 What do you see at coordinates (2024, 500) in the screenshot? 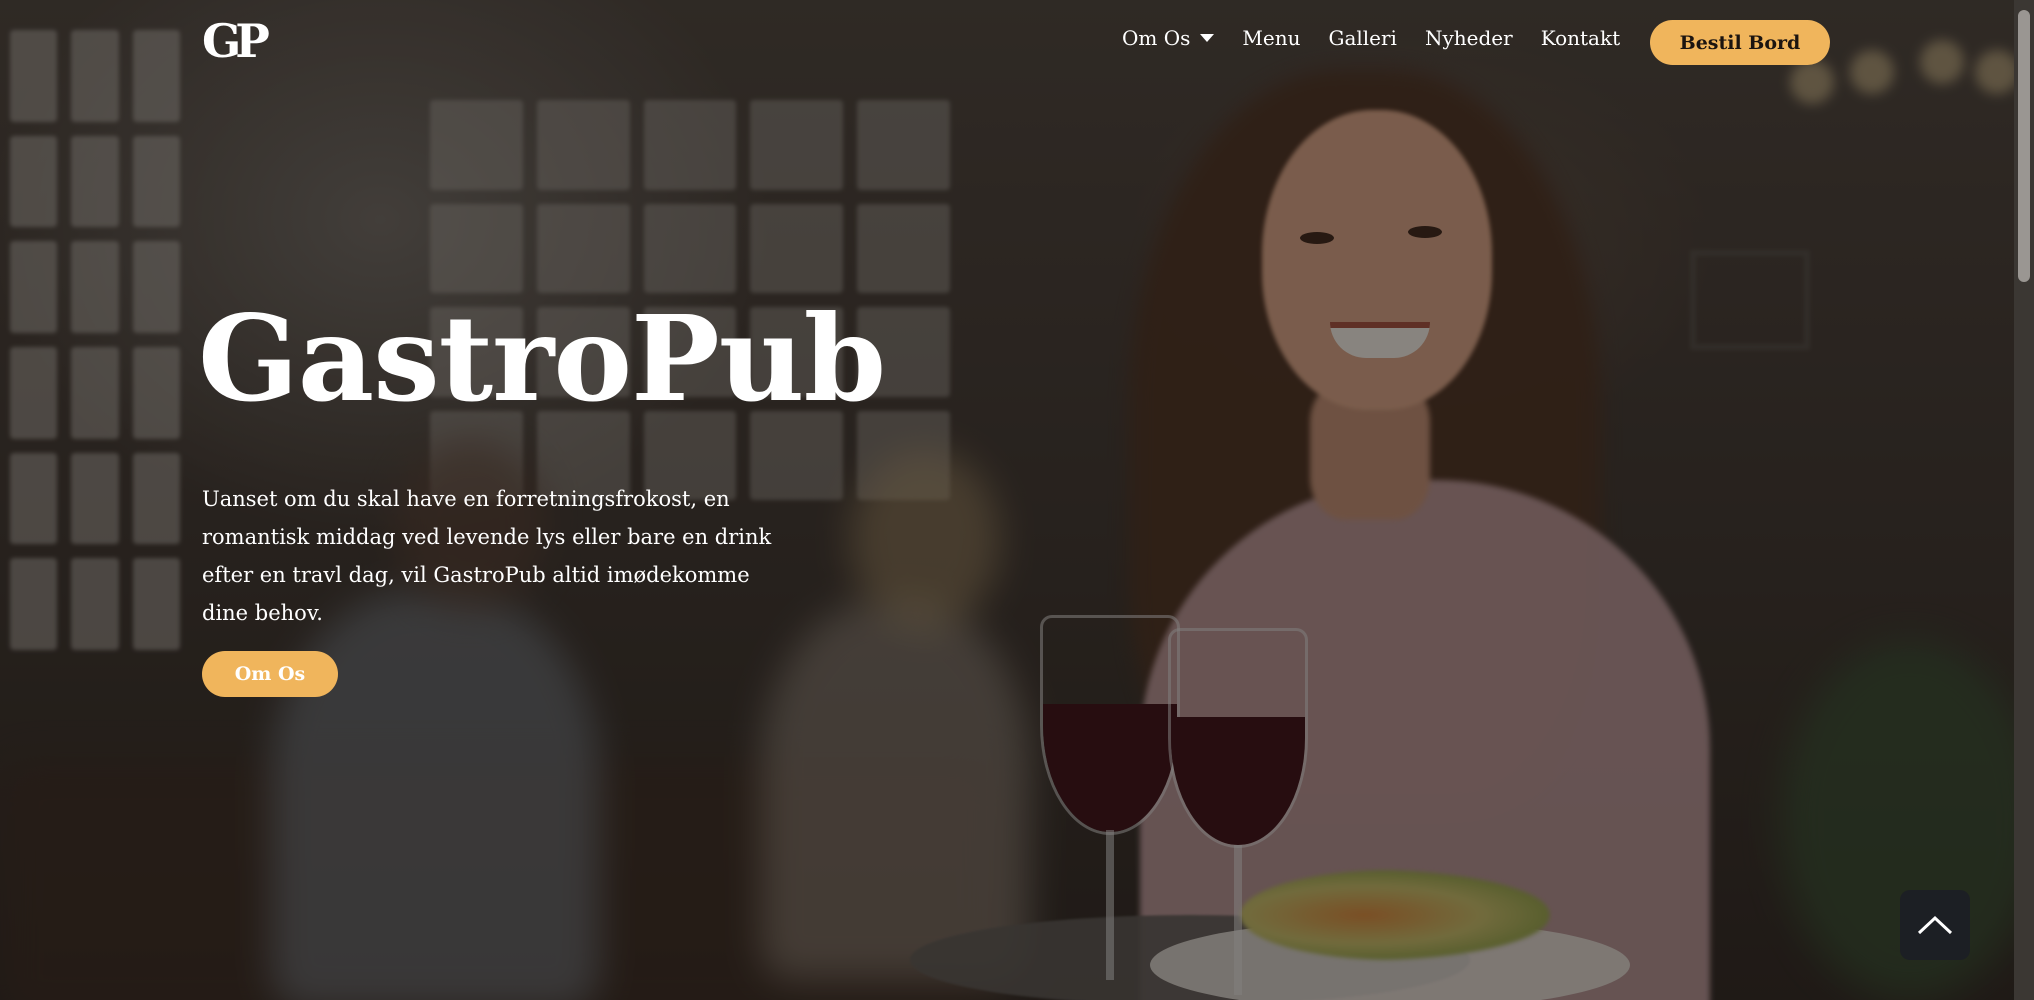
I see `page-scrollbar` at bounding box center [2024, 500].